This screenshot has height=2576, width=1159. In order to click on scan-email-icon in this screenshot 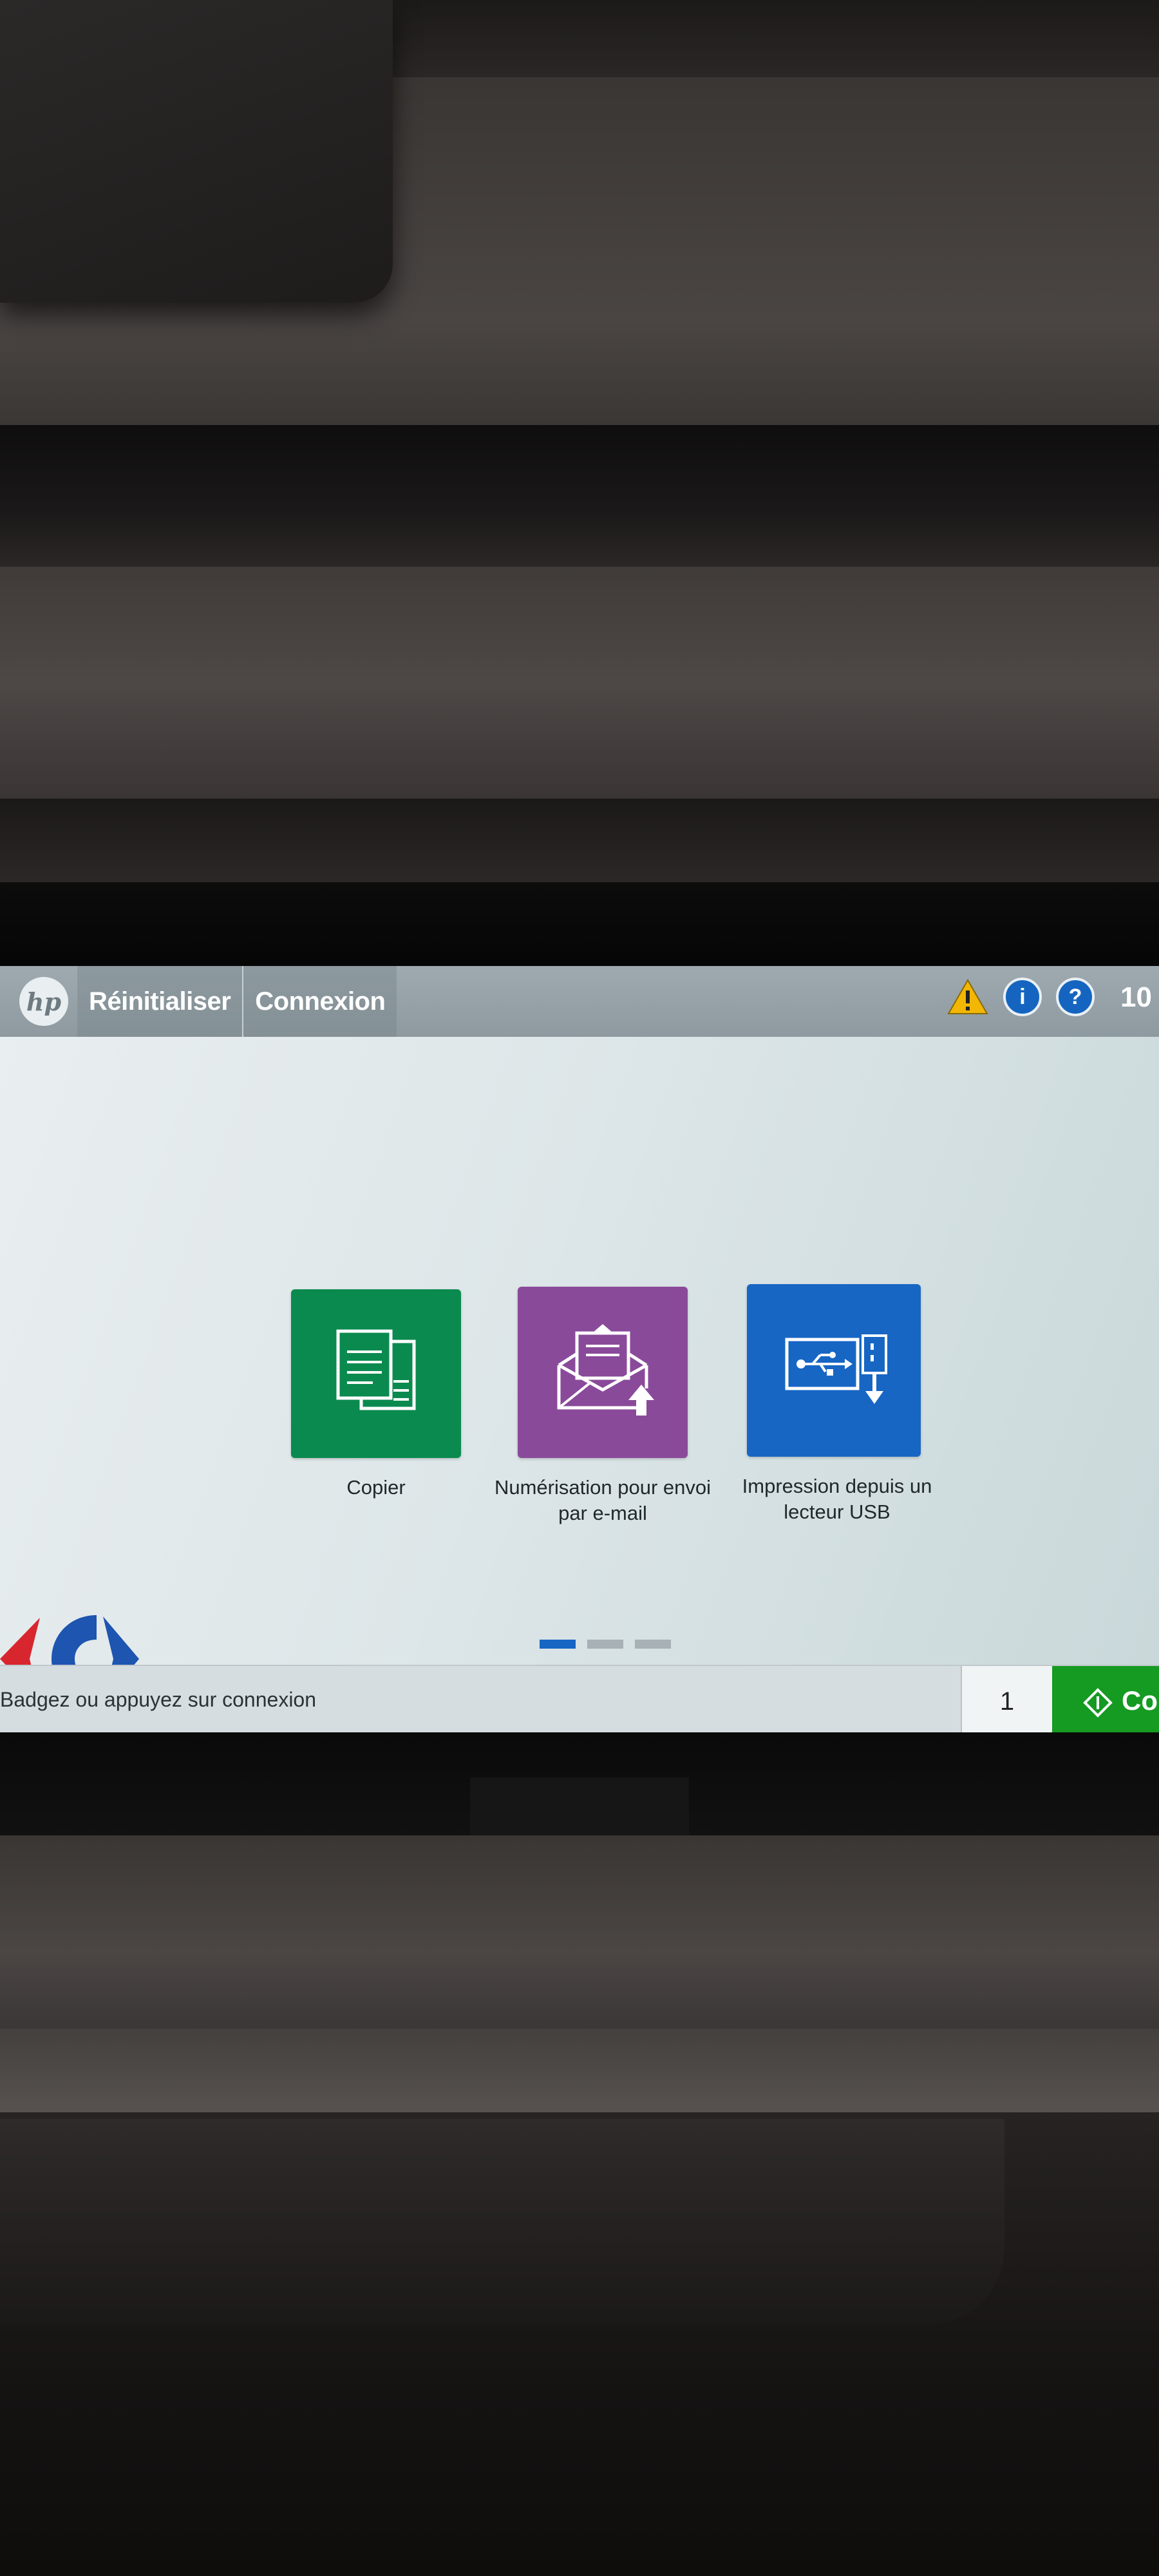, I will do `click(605, 1370)`.